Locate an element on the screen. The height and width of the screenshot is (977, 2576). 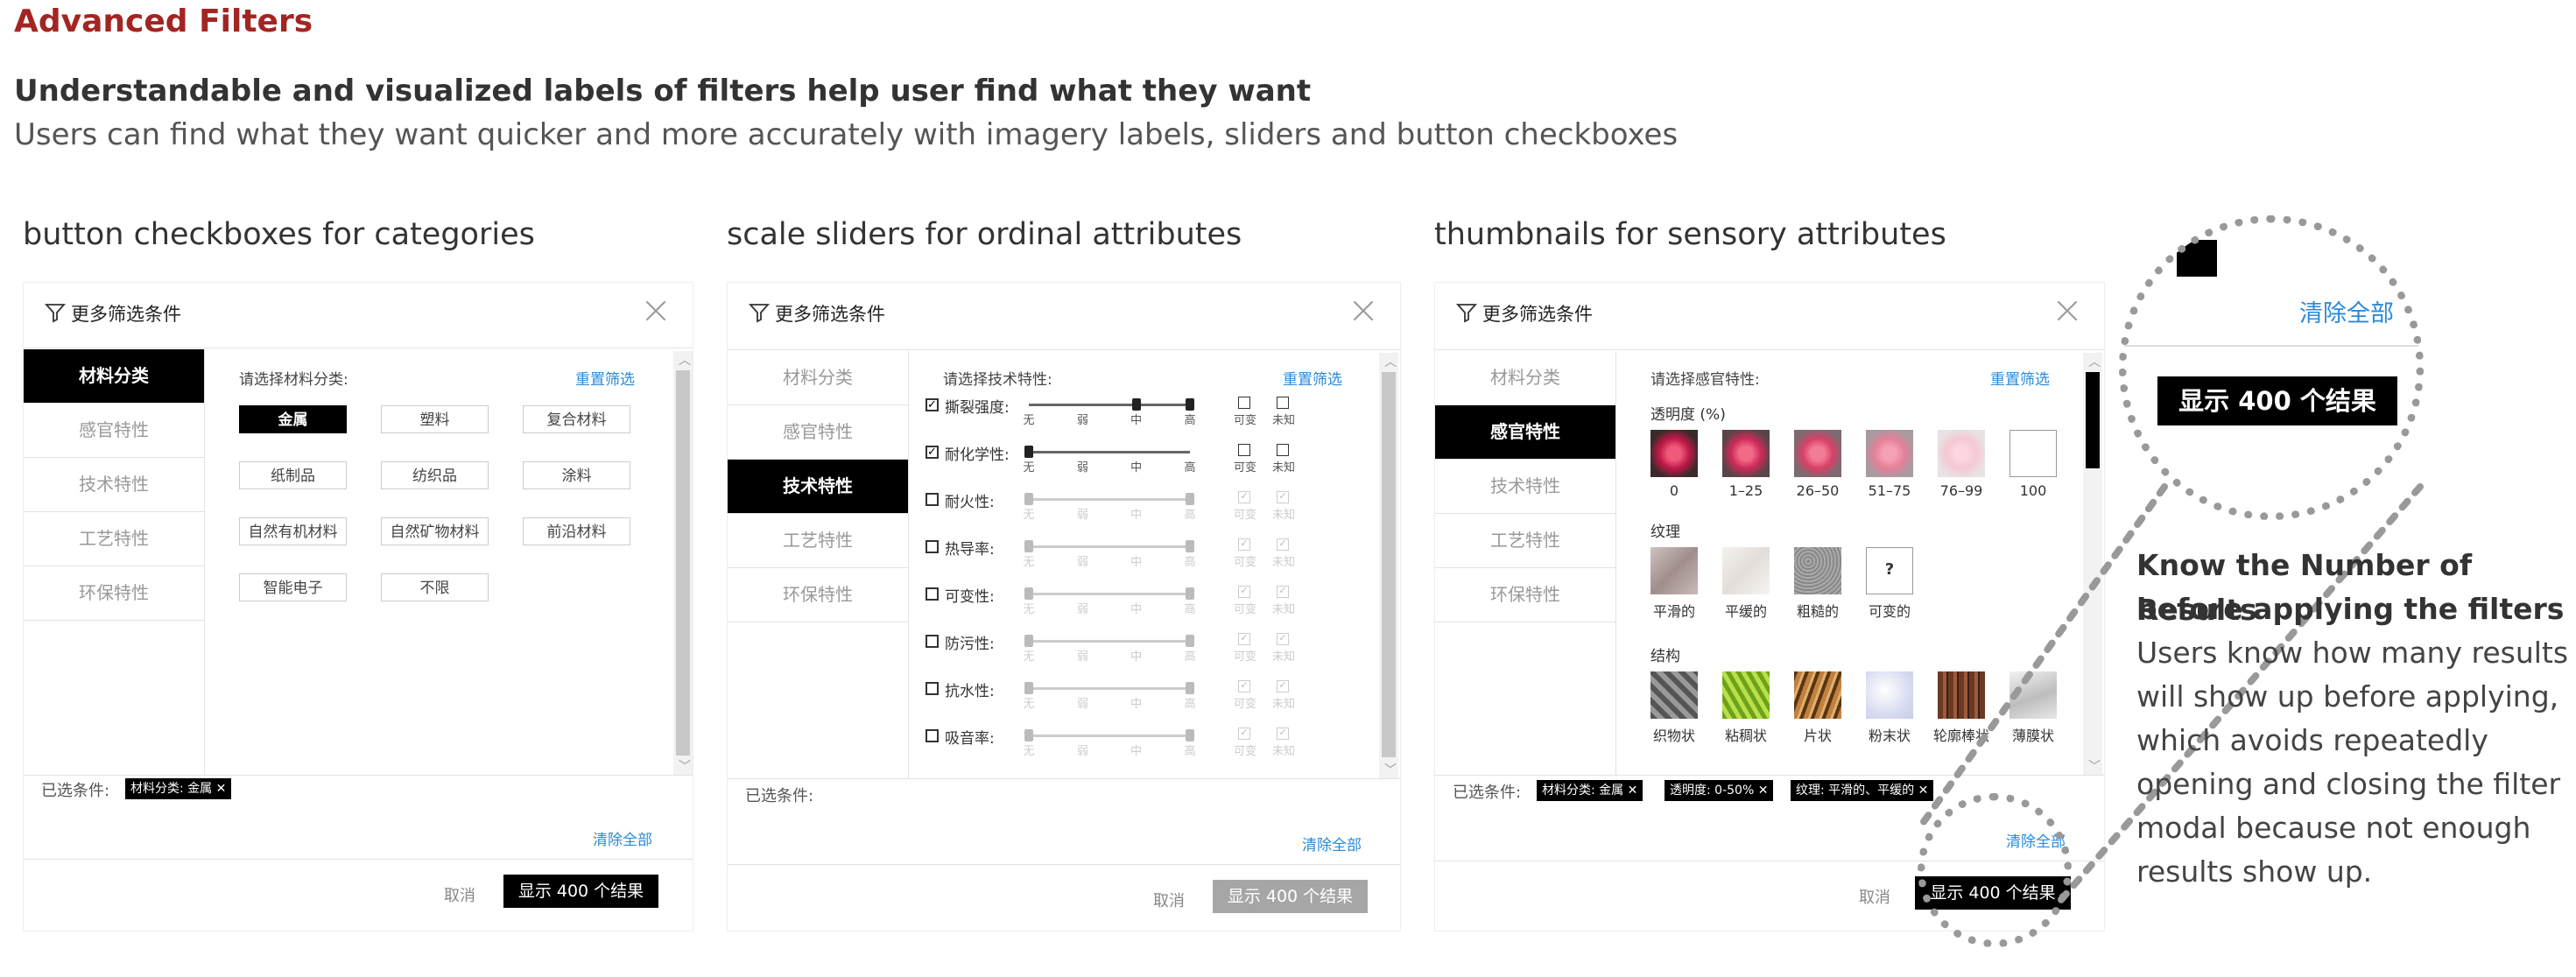
category-option: 不限 is located at coordinates (435, 587).